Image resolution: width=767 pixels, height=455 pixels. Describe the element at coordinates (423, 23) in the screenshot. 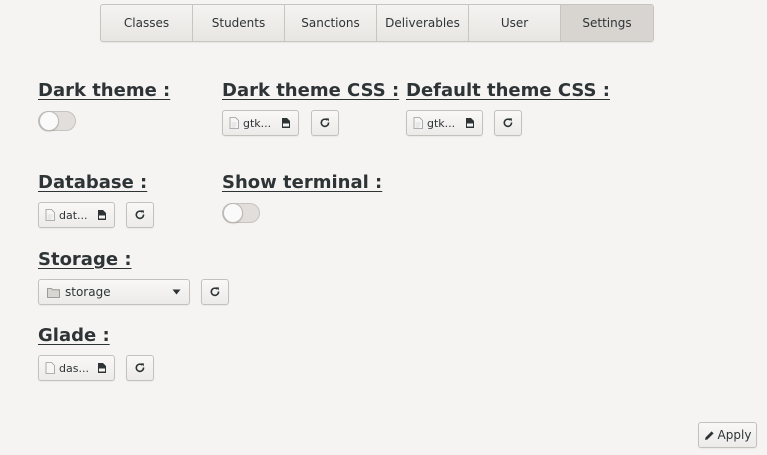

I see `tab-deliverables: Deliverables` at that location.